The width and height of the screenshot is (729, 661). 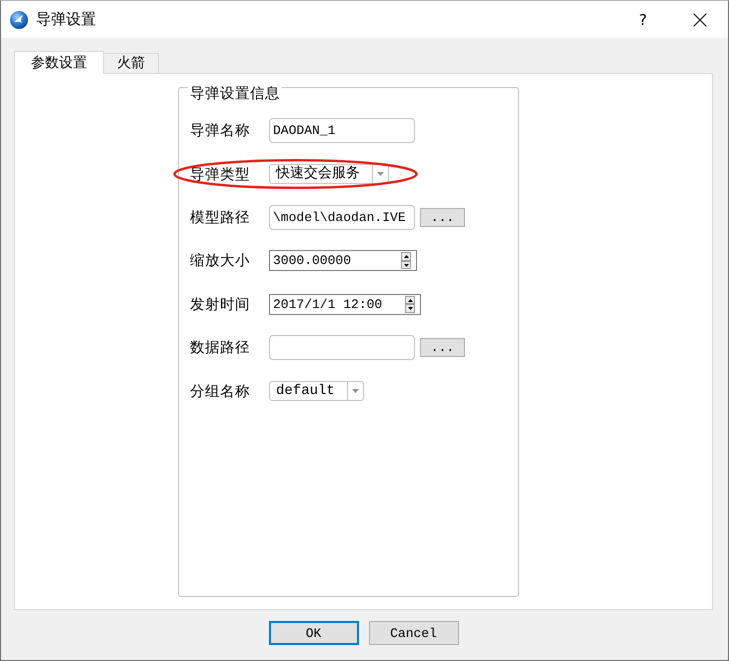 I want to click on window-title: 导弹设置, so click(x=66, y=19).